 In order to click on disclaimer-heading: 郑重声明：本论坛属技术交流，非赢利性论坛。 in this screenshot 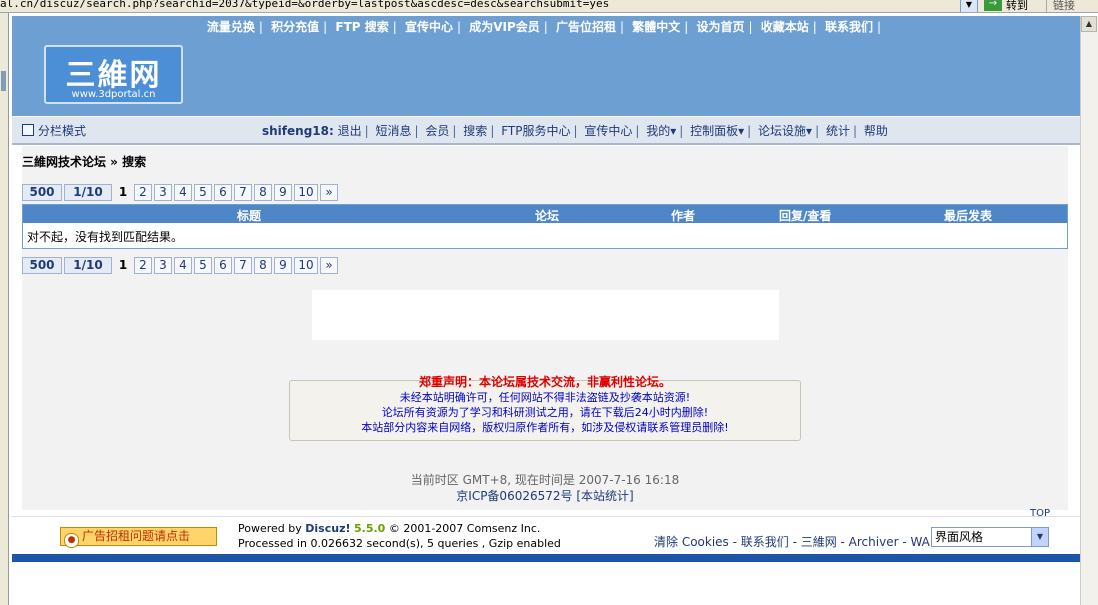, I will do `click(544, 382)`.